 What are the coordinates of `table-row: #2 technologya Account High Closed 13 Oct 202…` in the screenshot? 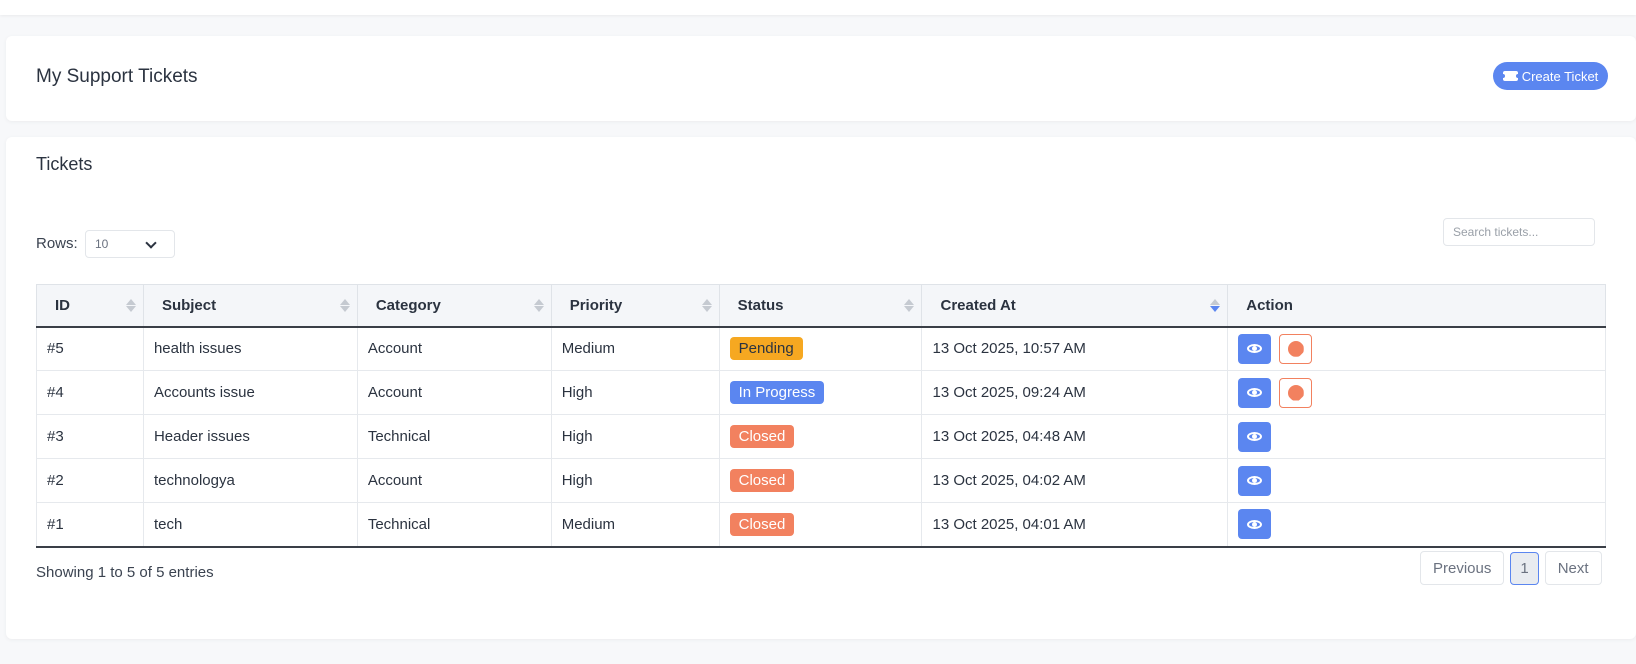 It's located at (821, 480).